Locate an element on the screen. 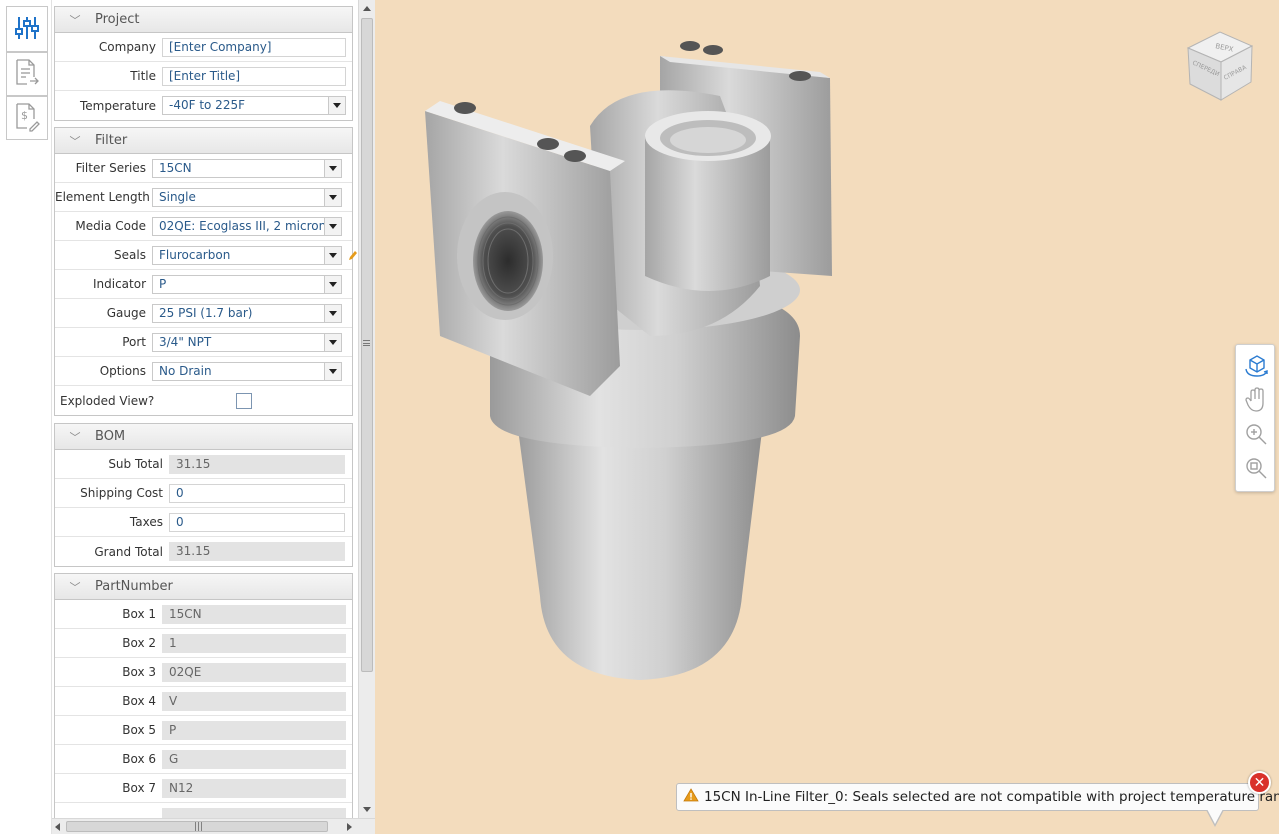  seals-select: Flurocarbon is located at coordinates (247, 255).